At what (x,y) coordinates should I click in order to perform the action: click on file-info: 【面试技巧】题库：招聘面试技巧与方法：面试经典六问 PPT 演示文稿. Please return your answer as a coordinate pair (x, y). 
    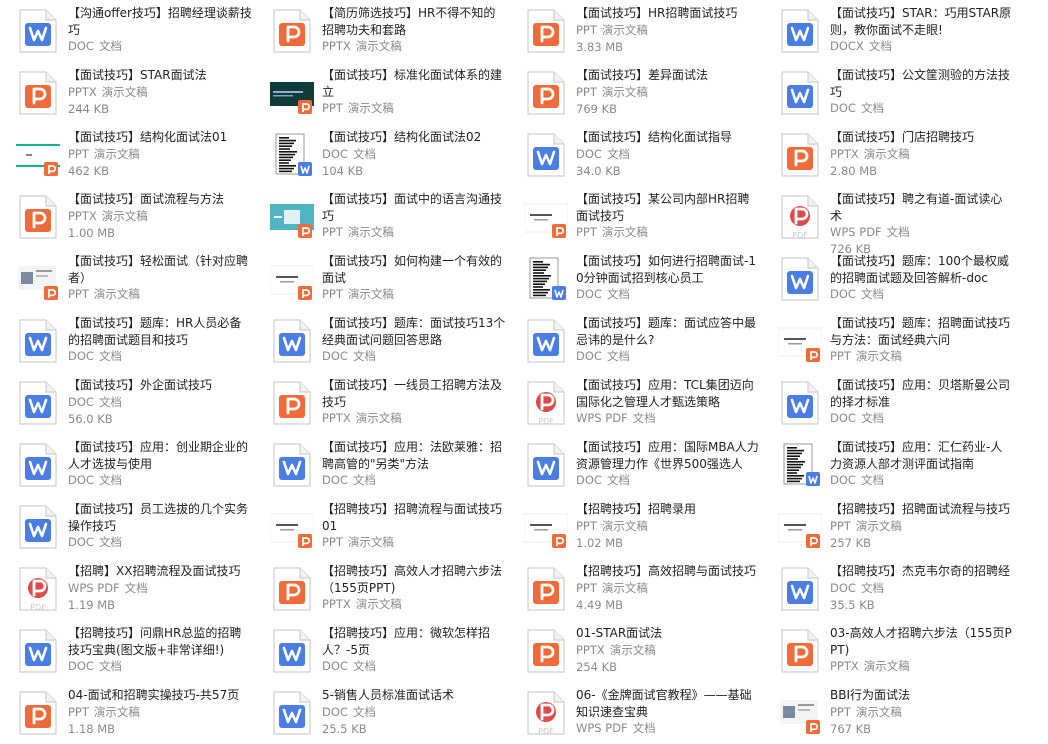
    Looking at the image, I should click on (922, 340).